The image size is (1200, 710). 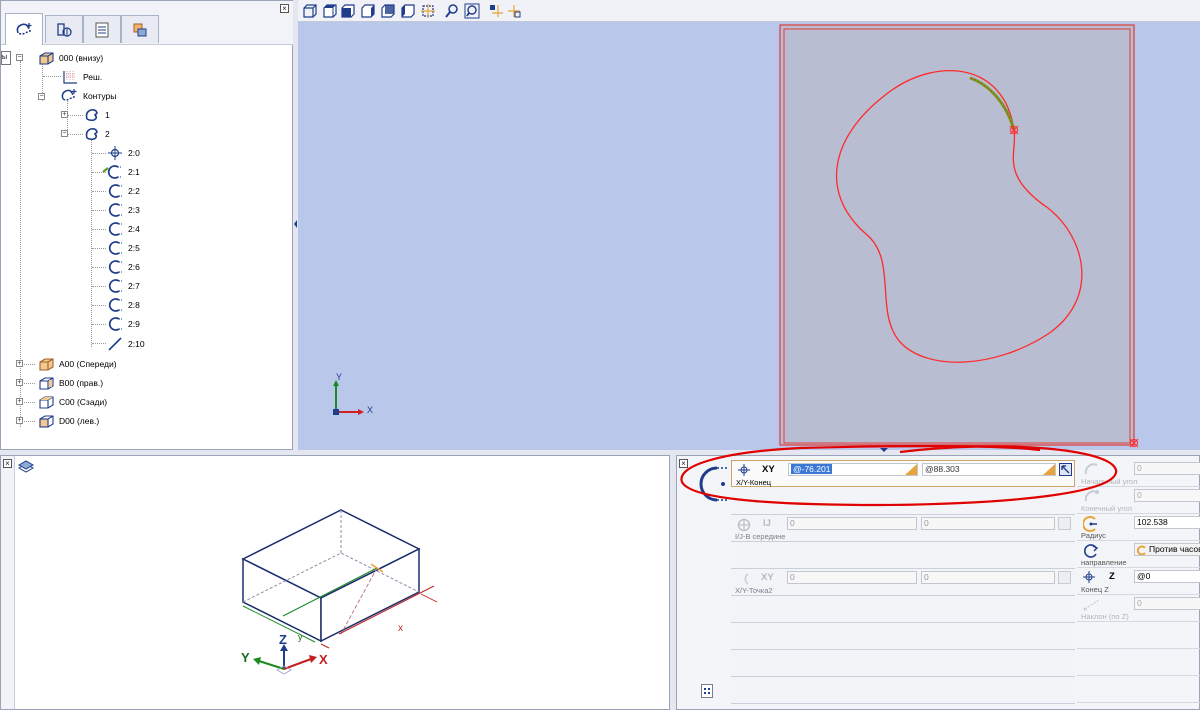 I want to click on tree-item-label: D00 (лев.), so click(x=79, y=421).